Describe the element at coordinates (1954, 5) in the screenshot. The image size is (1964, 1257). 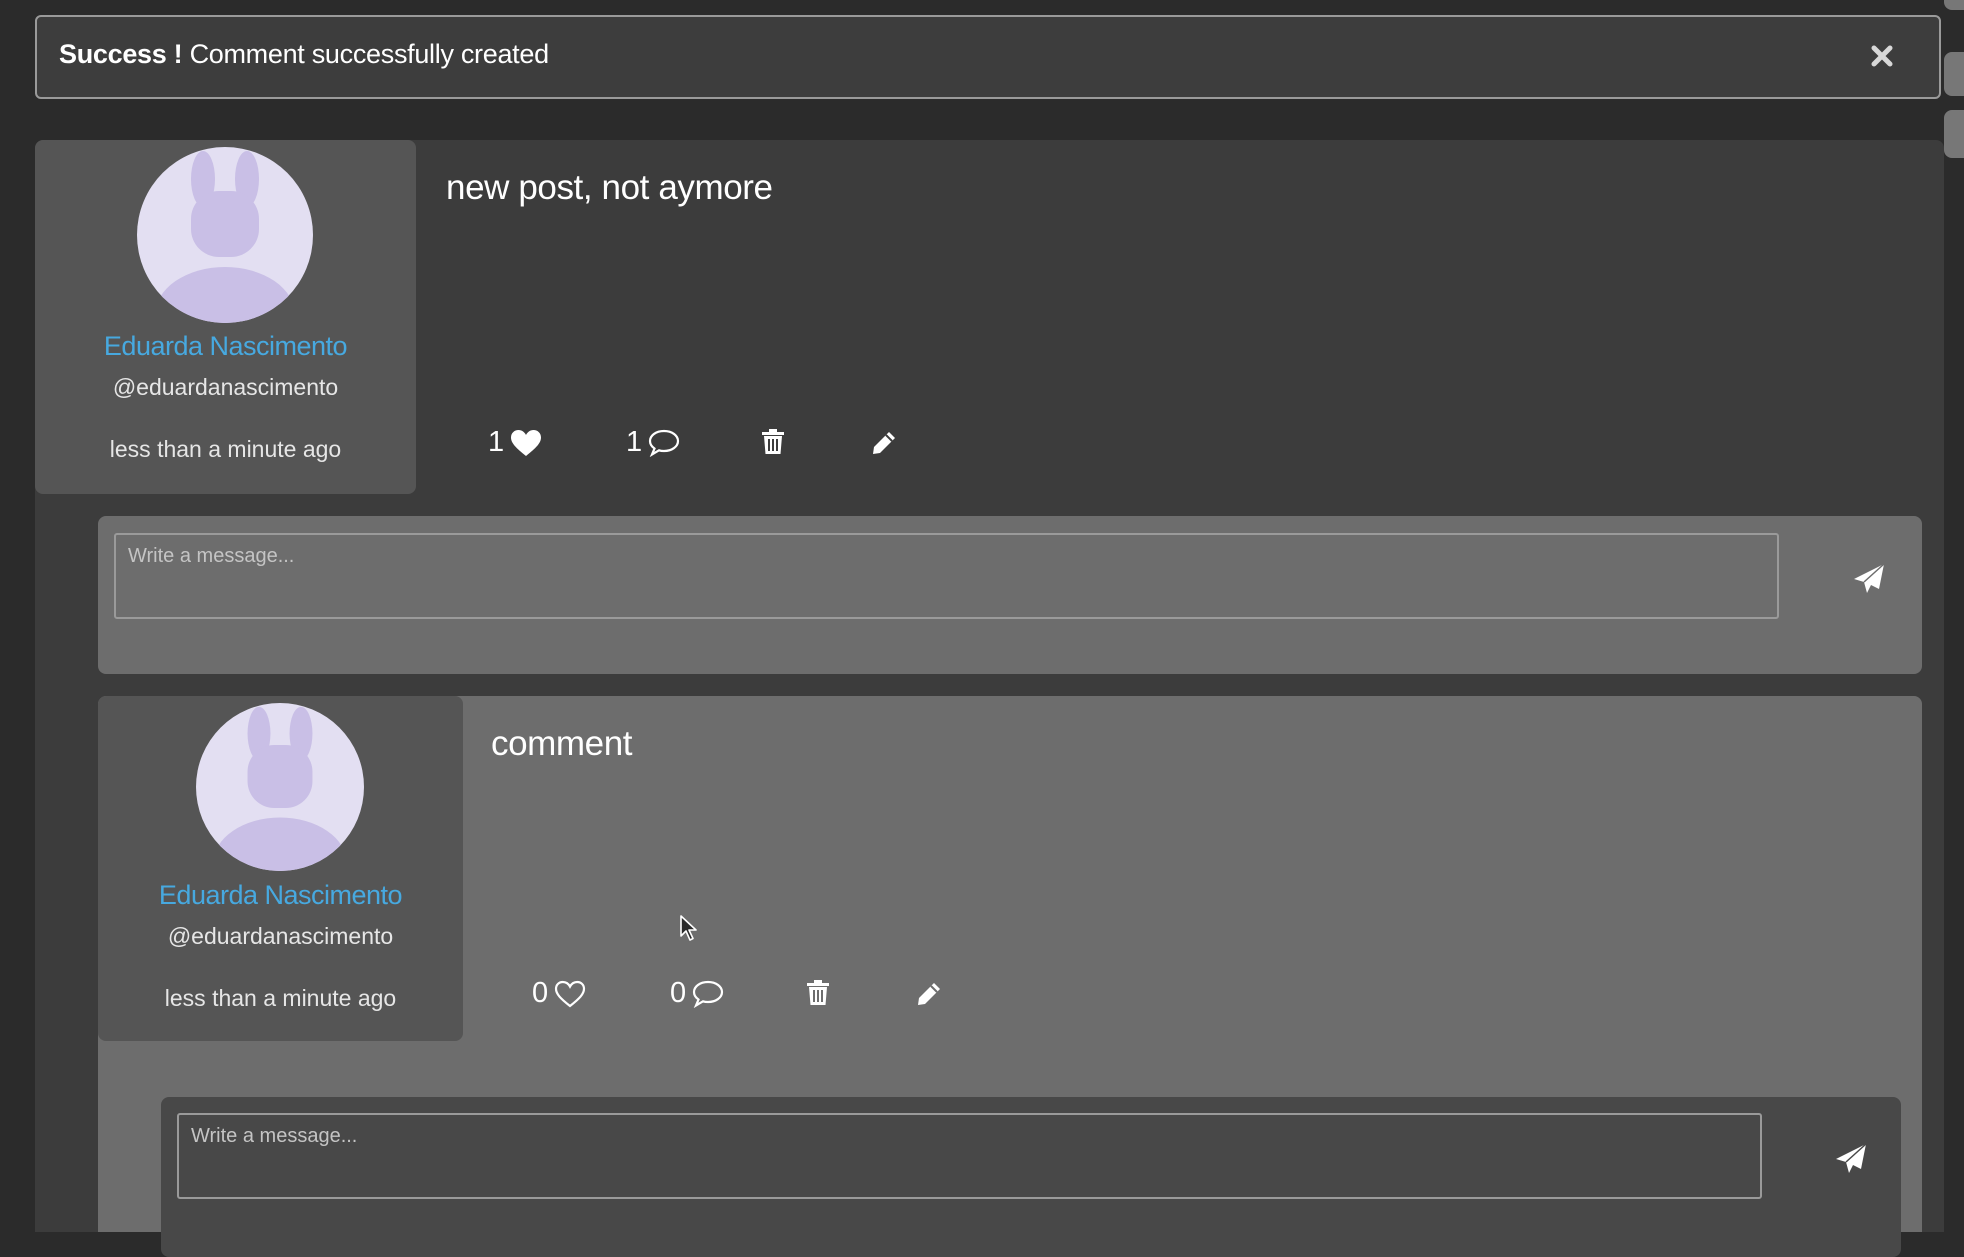
I see `edge-button-top` at that location.